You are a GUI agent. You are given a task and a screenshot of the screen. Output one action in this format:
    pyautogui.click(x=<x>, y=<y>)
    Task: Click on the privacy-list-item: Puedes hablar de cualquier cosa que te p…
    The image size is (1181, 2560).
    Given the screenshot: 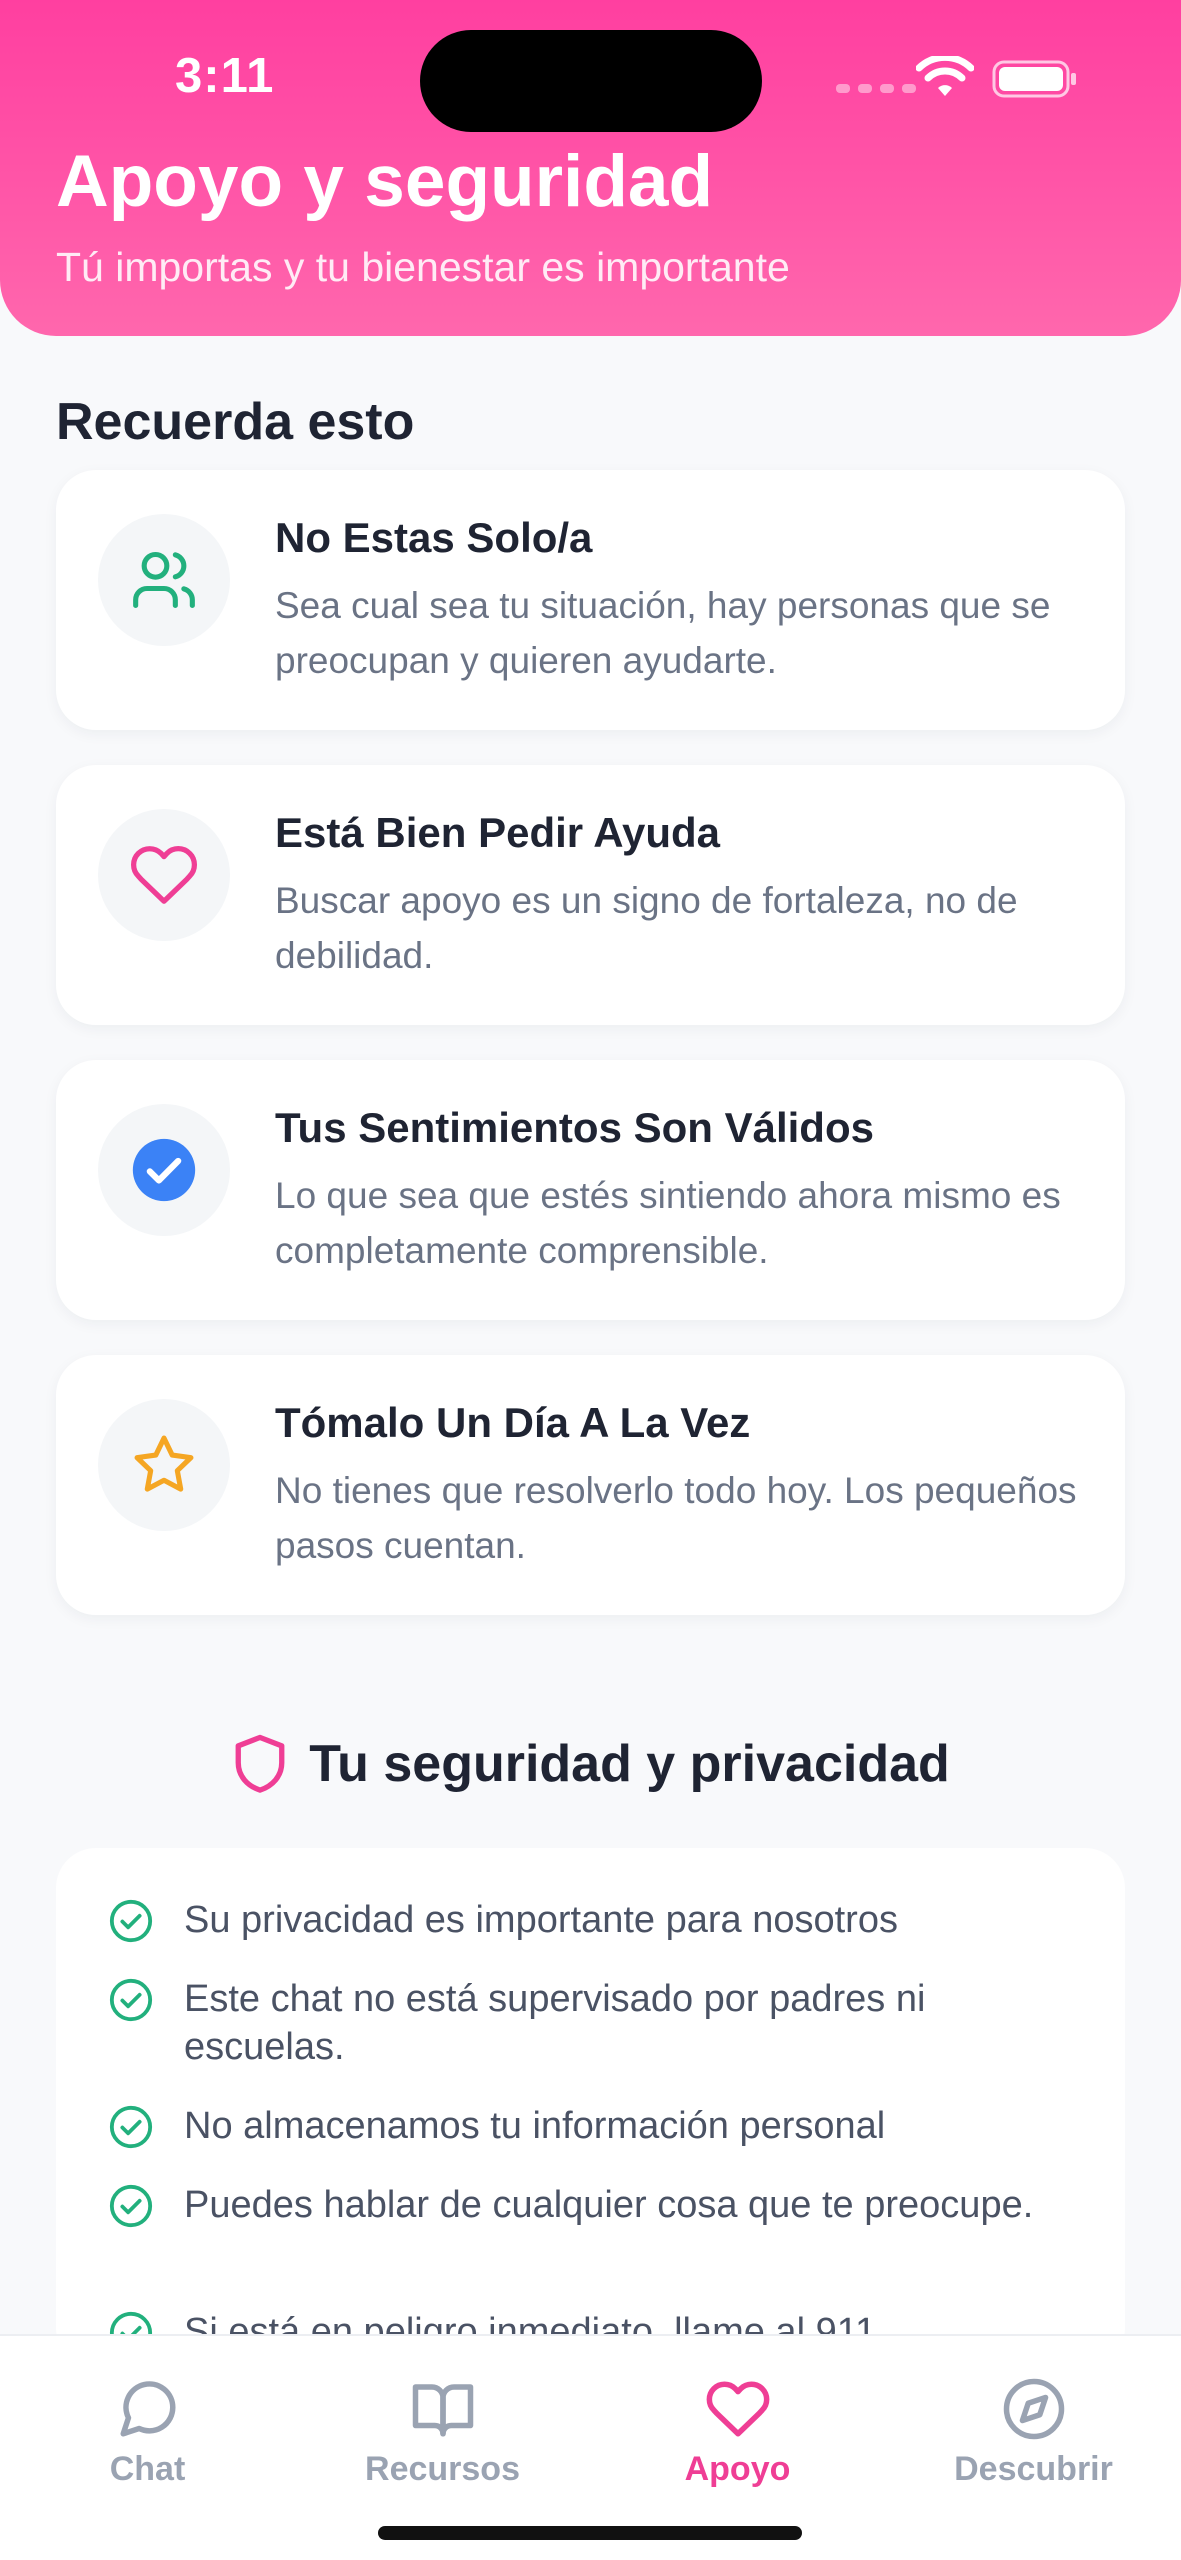 What is the action you would take?
    pyautogui.click(x=588, y=2205)
    